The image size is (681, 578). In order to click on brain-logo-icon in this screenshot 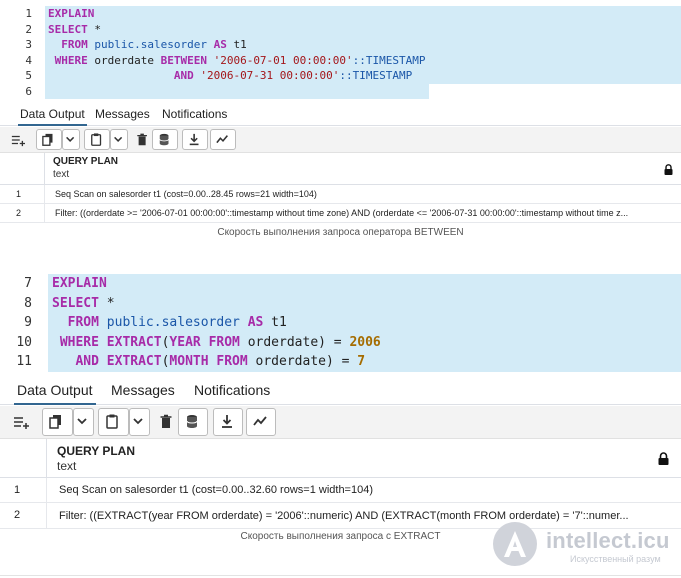, I will do `click(515, 544)`.